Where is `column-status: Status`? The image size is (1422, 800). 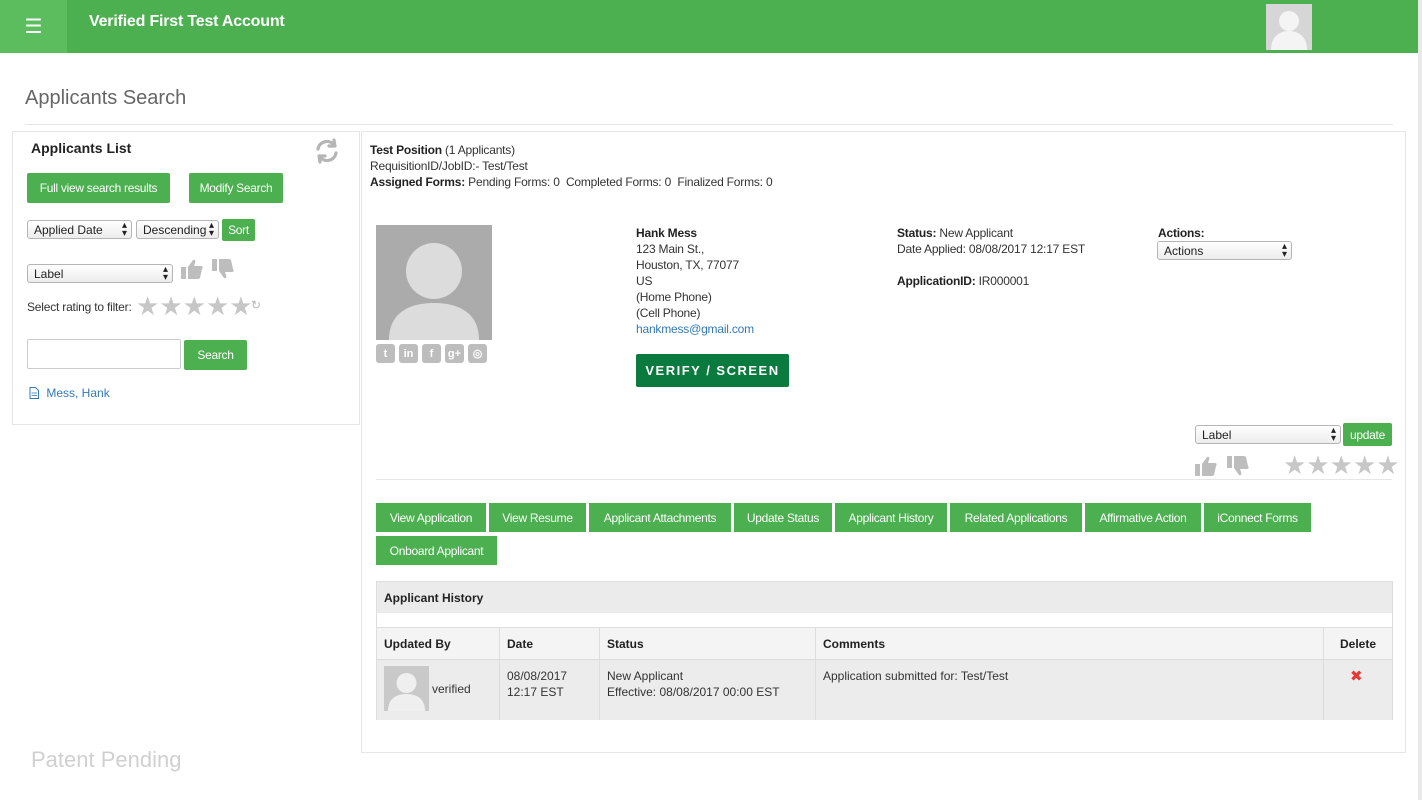
column-status: Status is located at coordinates (708, 643).